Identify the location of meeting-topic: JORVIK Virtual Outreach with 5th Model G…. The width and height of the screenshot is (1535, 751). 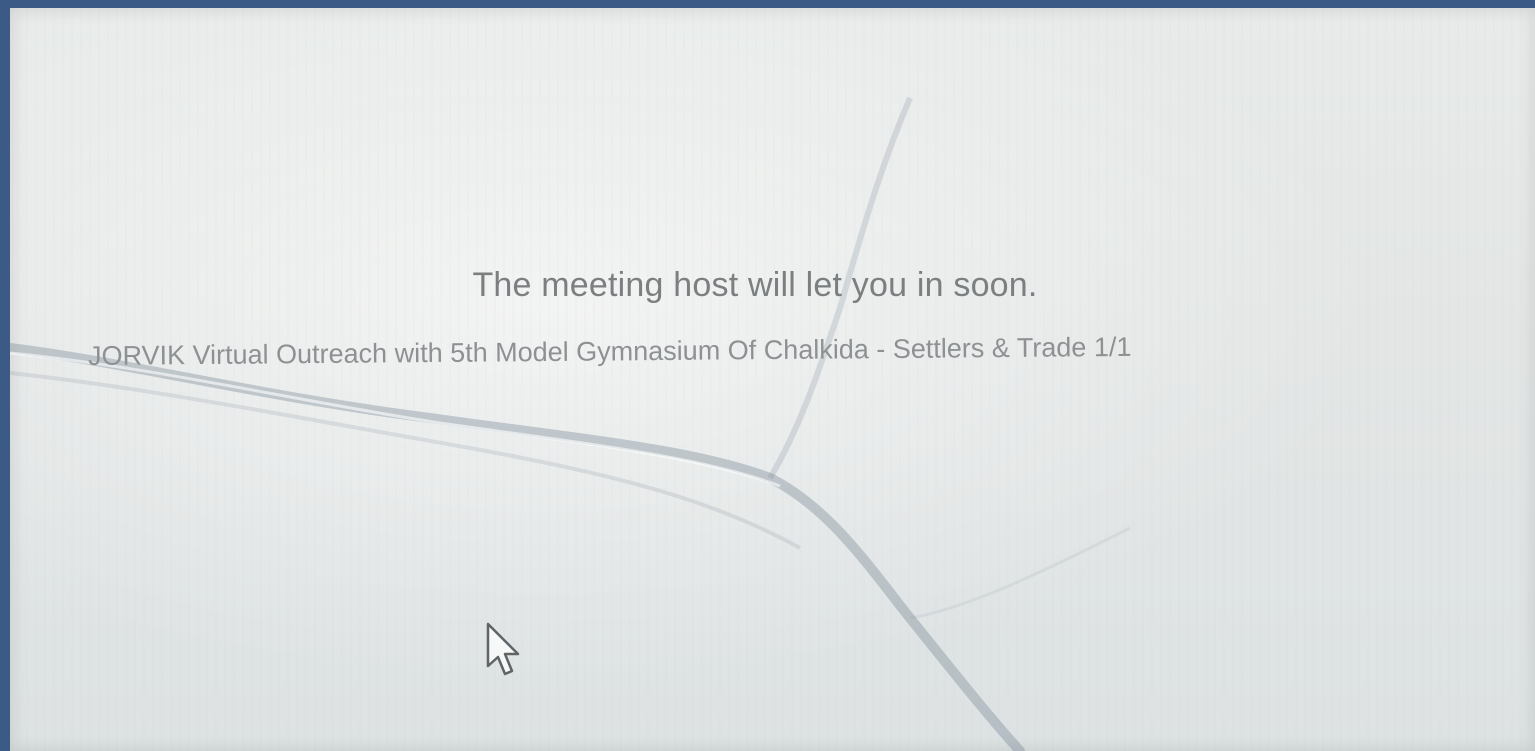
(609, 351).